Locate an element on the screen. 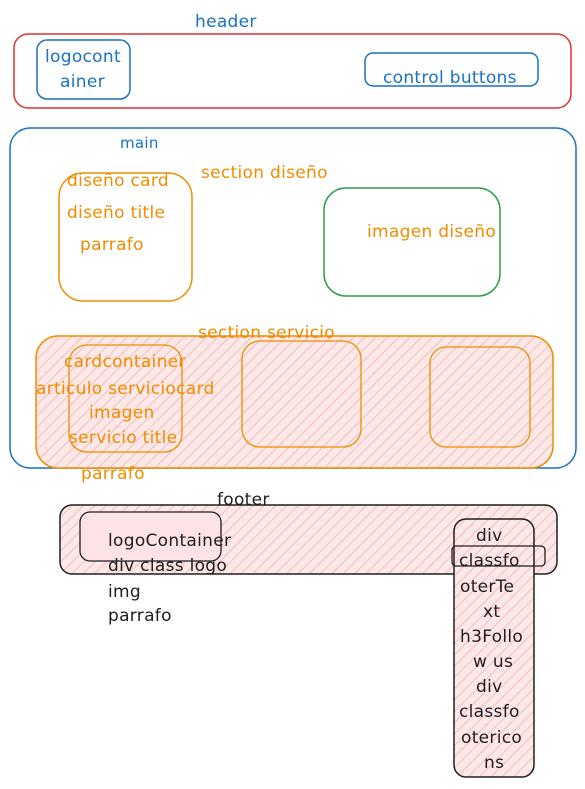 This screenshot has height=789, width=585. articulo-label: articulo serviciocard is located at coordinates (125, 389).